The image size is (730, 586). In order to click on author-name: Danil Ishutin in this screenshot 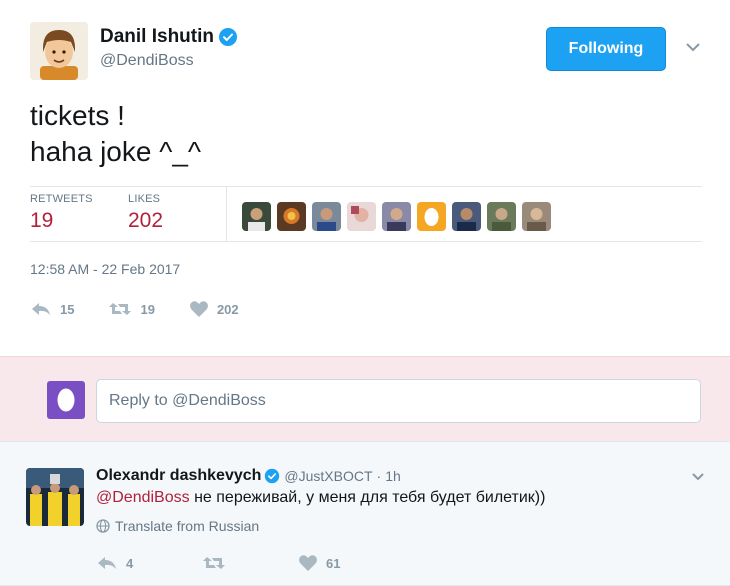, I will do `click(169, 37)`.